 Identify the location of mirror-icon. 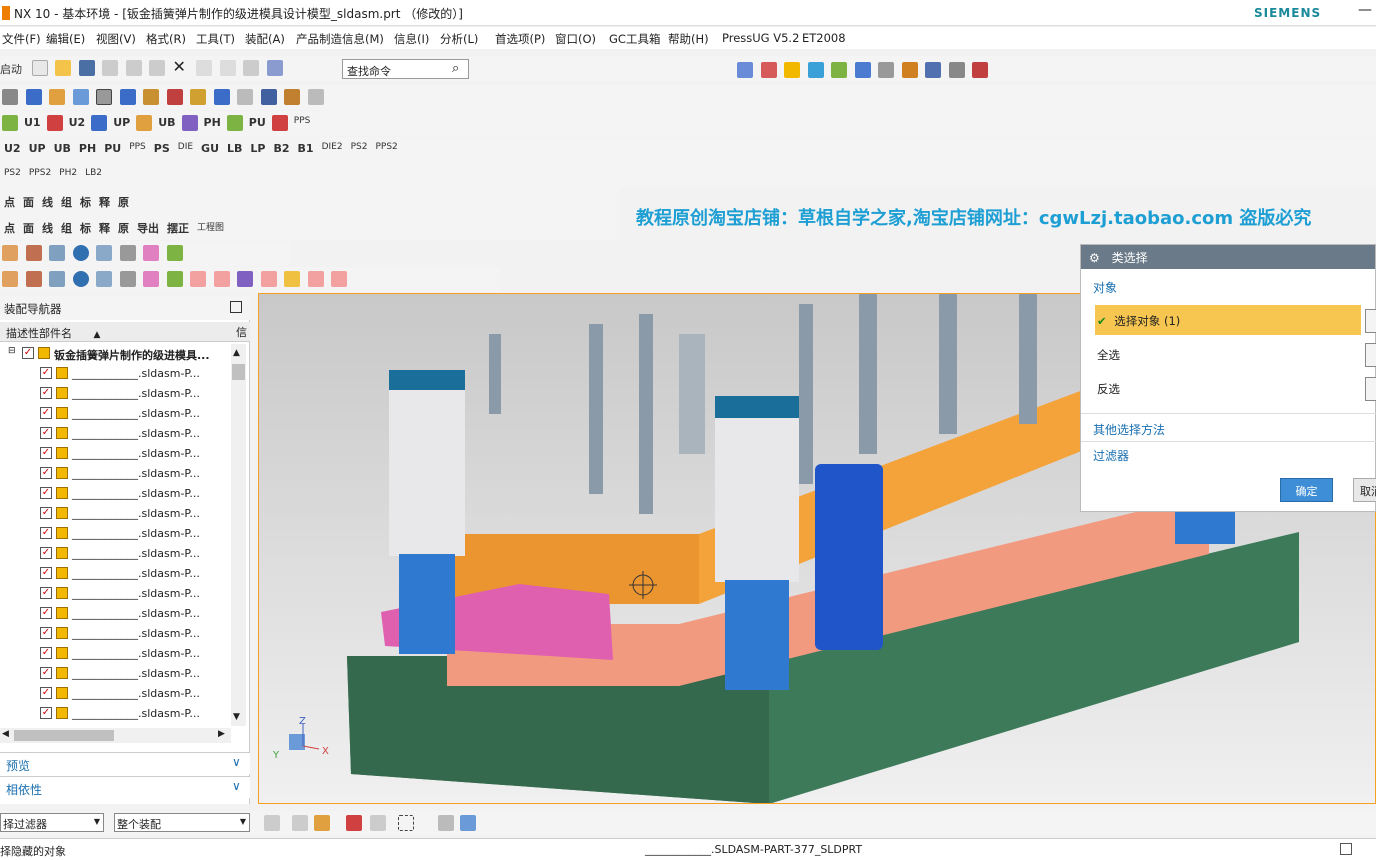
(221, 97).